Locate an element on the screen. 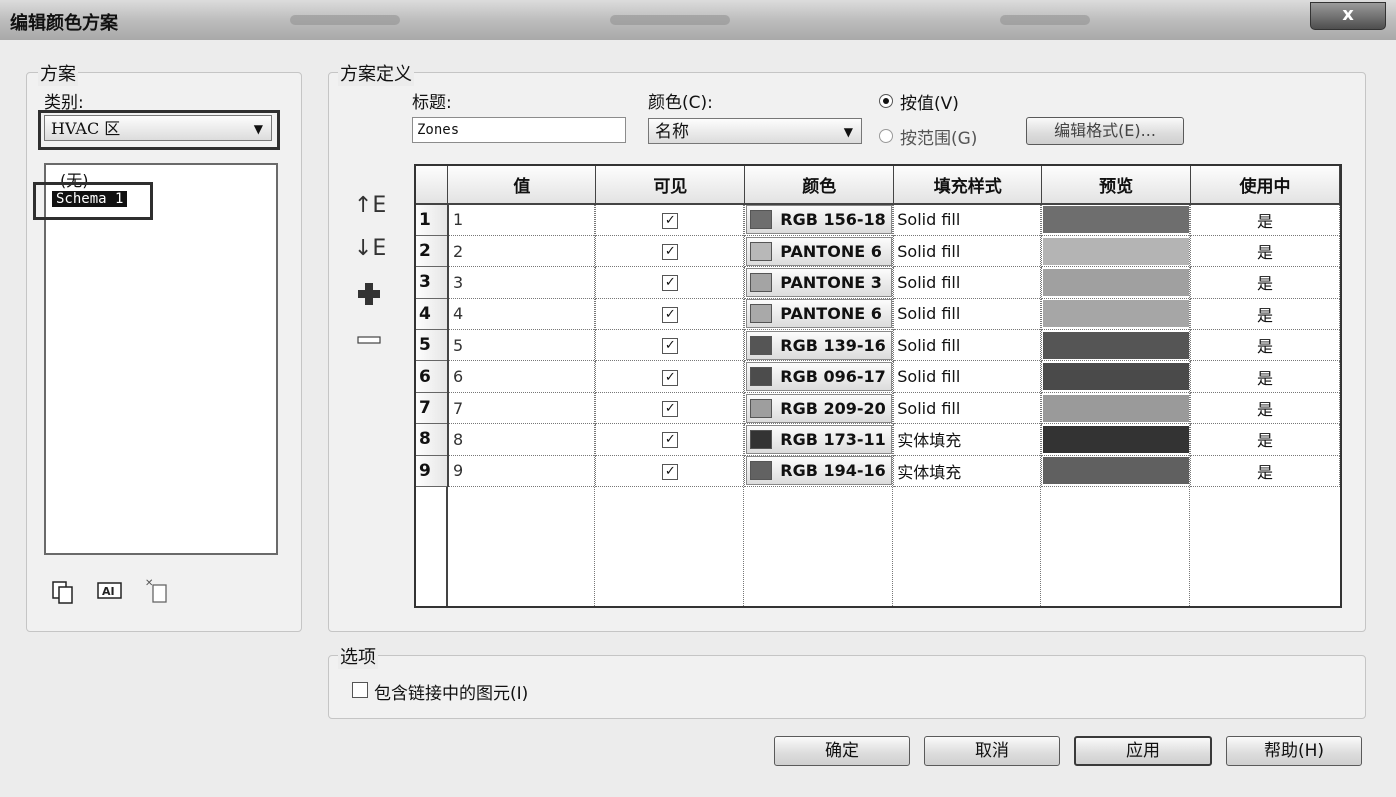  table-row: 3 3 ✓ PANTONE 3 Solid fill 是 is located at coordinates (878, 282).